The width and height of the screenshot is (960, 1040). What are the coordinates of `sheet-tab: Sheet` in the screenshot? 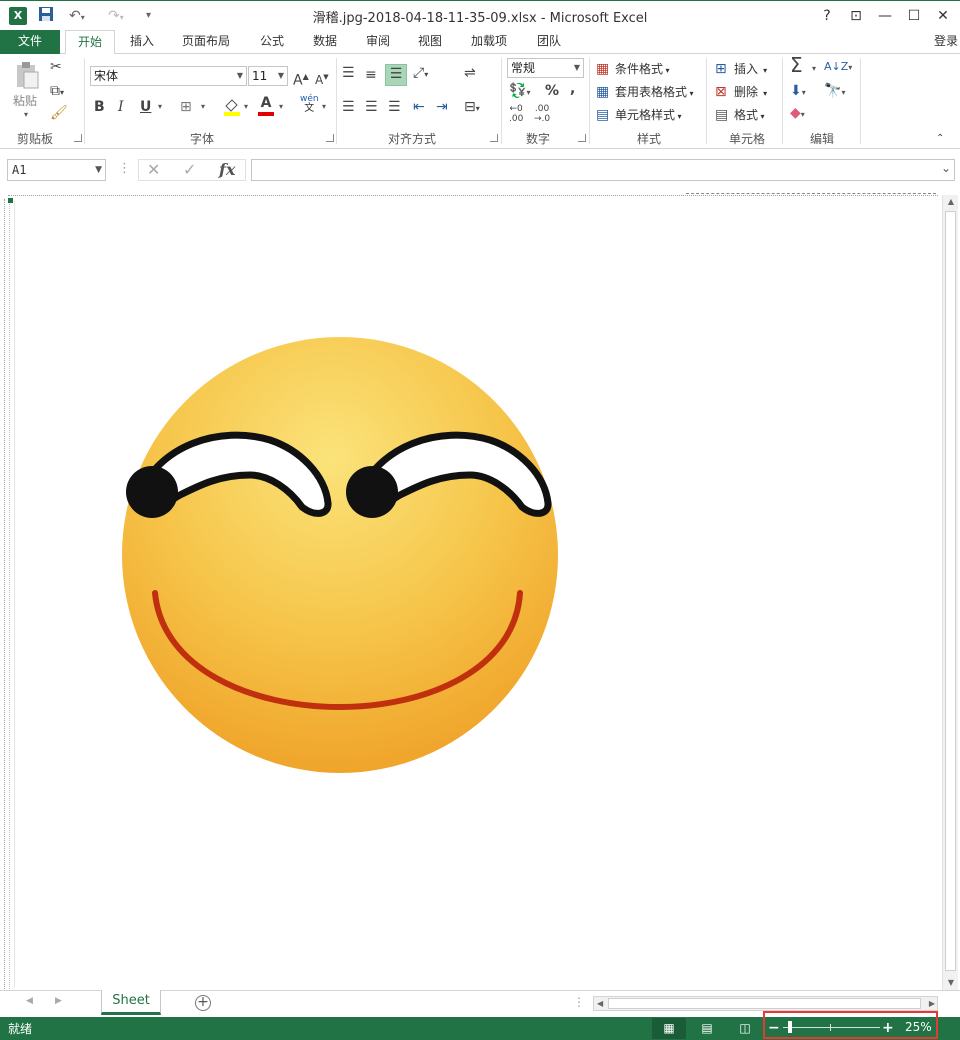 It's located at (131, 1002).